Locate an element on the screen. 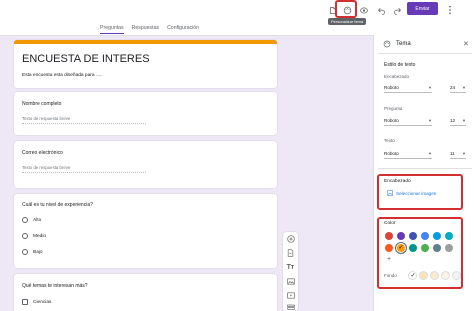  background-label: Fondo is located at coordinates (390, 275).